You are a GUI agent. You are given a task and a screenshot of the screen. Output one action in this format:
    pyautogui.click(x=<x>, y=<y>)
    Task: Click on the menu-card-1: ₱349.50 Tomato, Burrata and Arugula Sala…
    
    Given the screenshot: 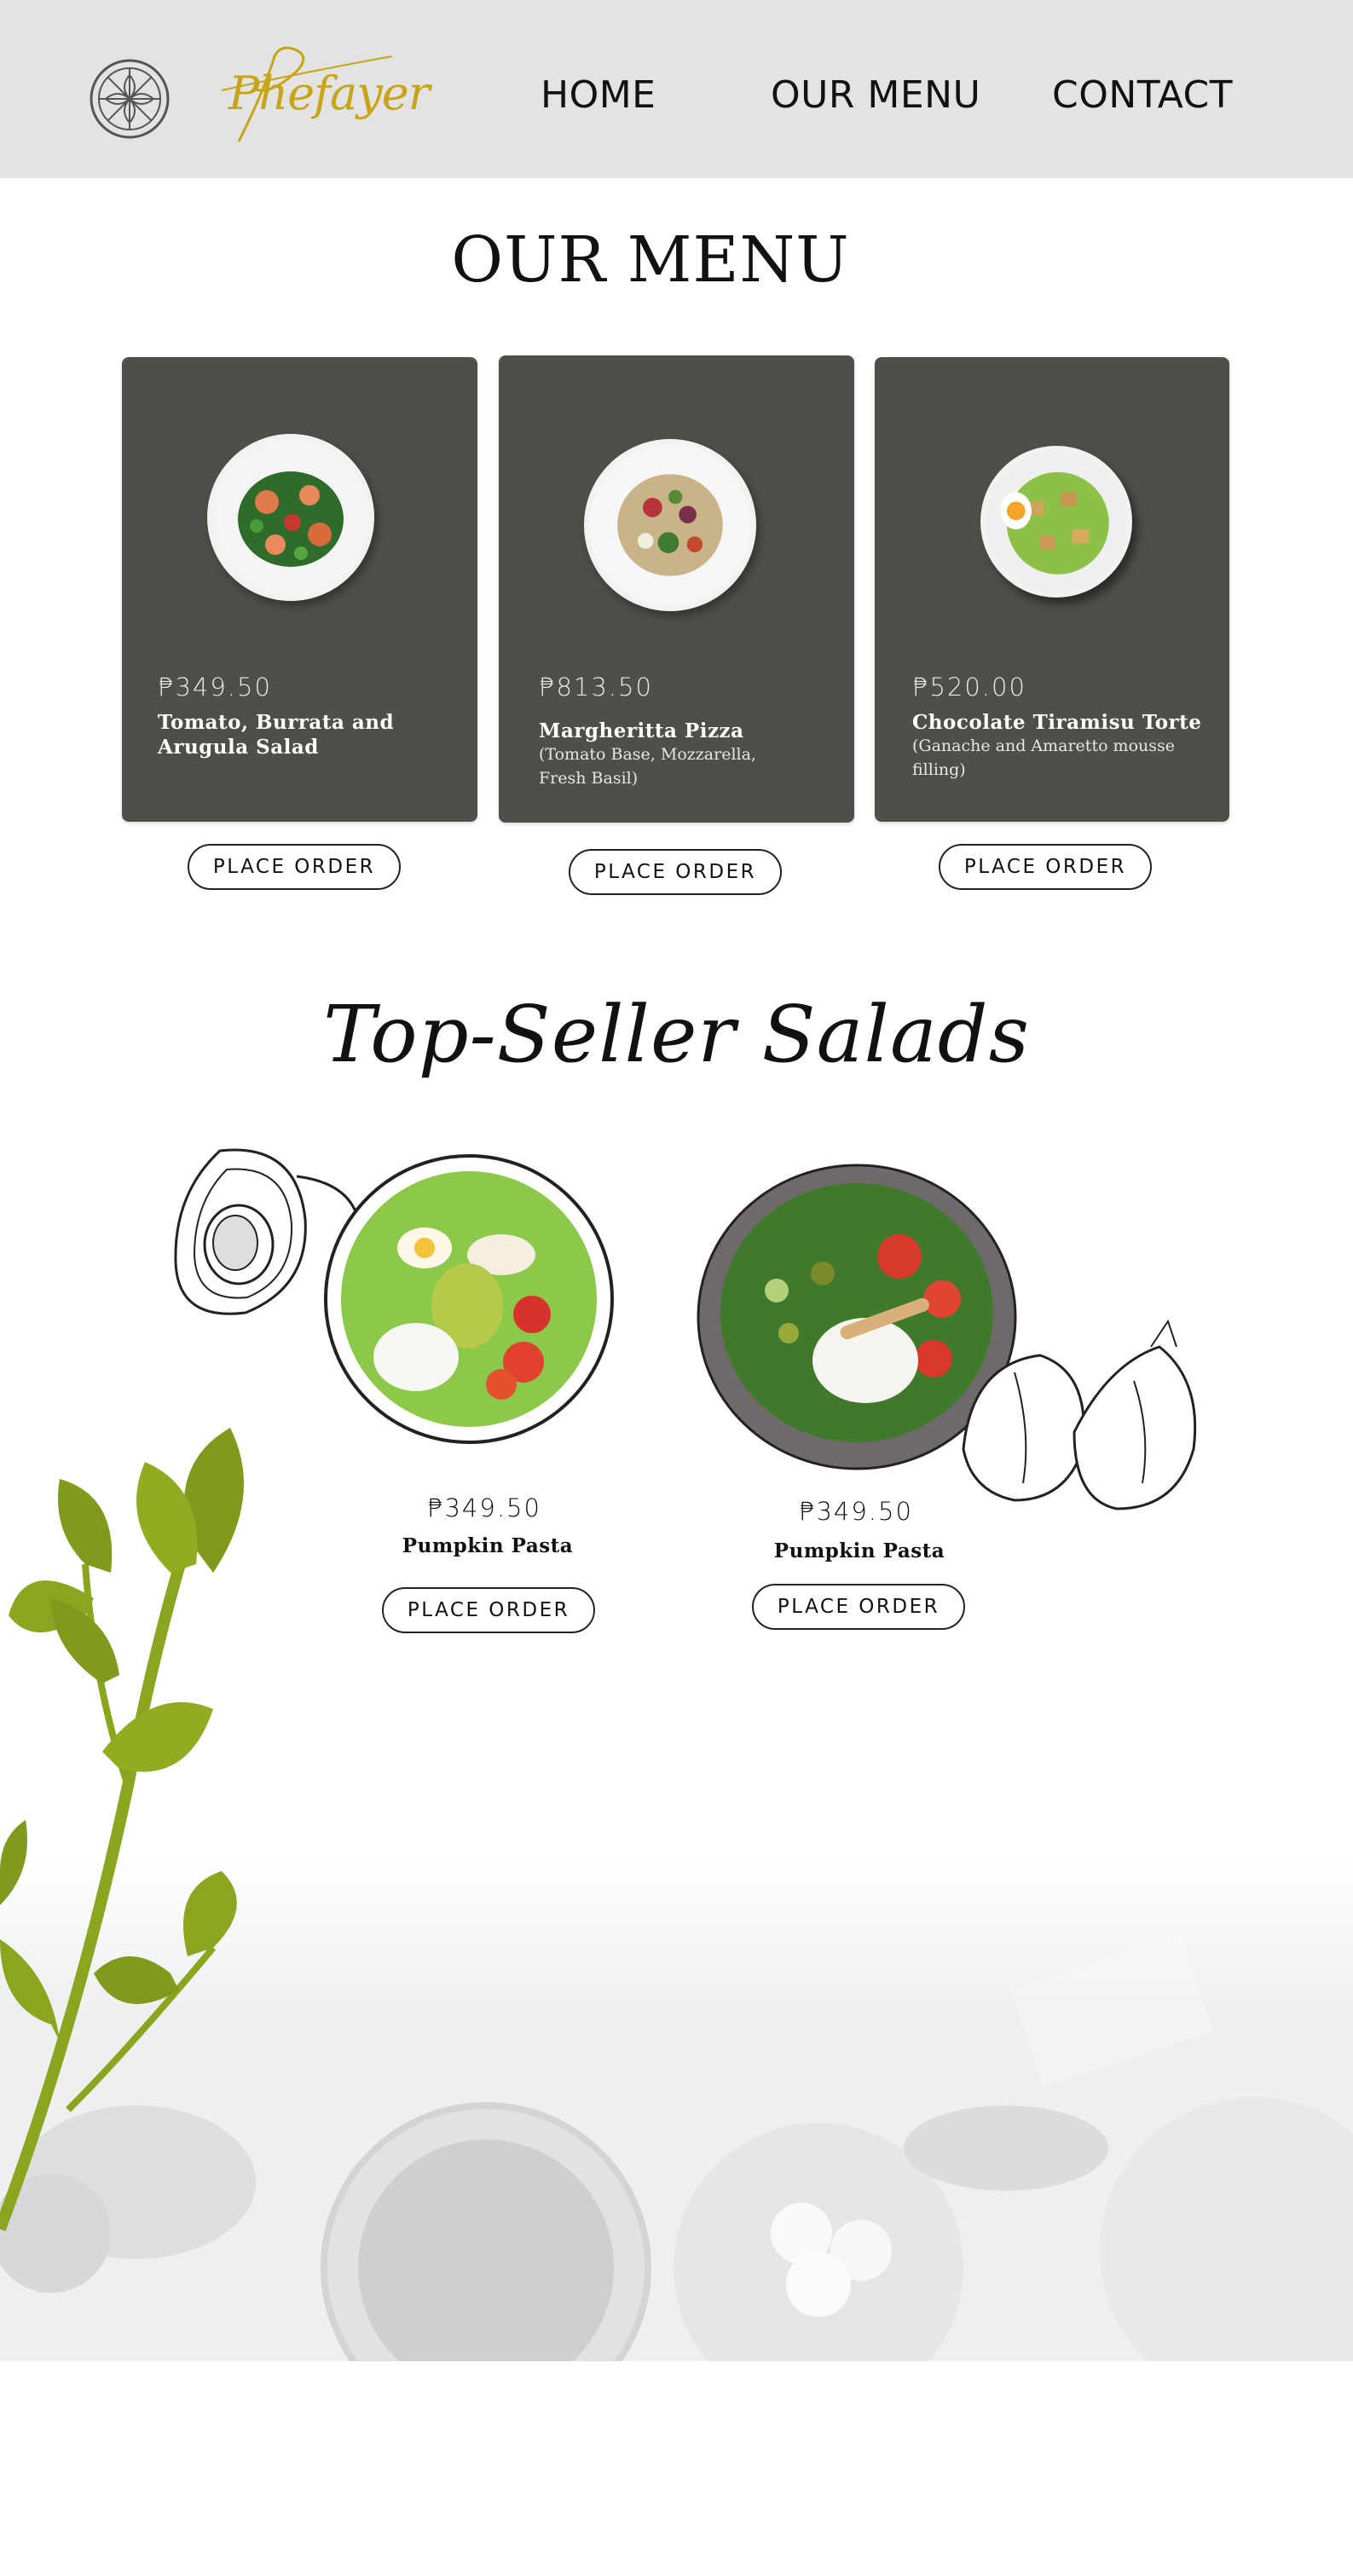 What is the action you would take?
    pyautogui.click(x=299, y=589)
    